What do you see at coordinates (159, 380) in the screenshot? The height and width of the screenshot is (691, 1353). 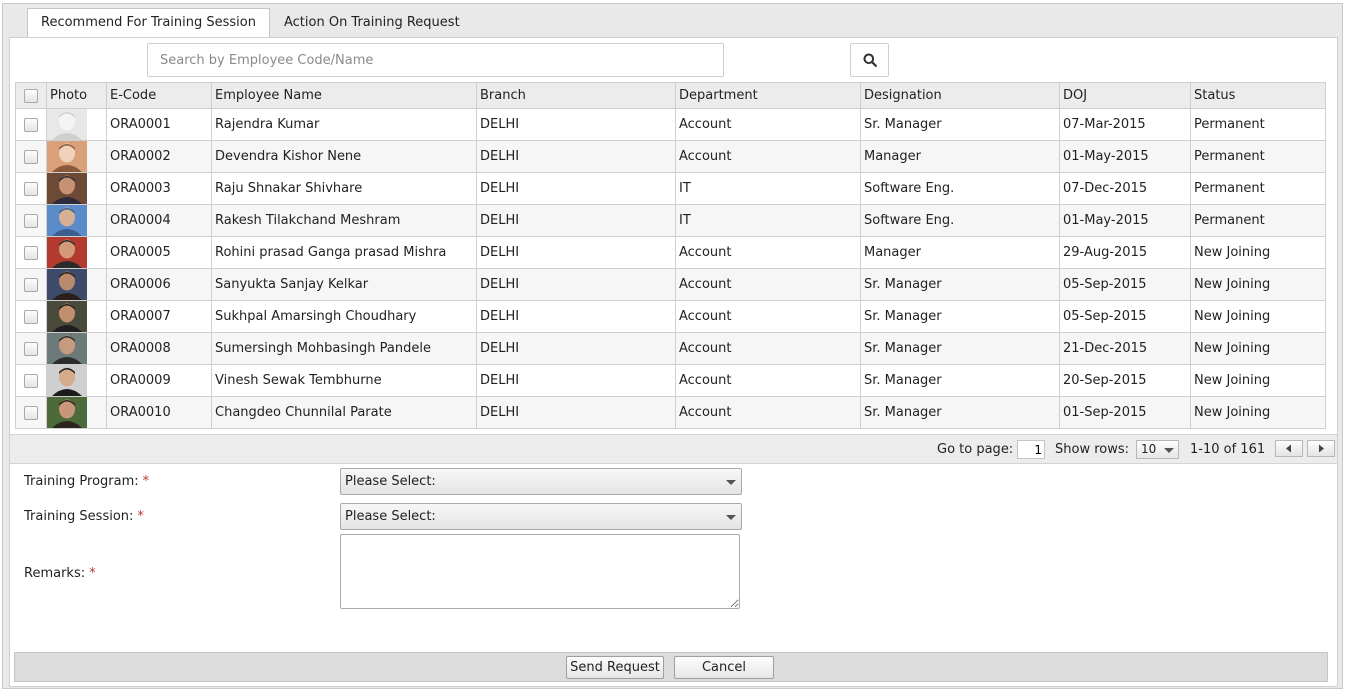 I see `ecode-cell: ORA0009` at bounding box center [159, 380].